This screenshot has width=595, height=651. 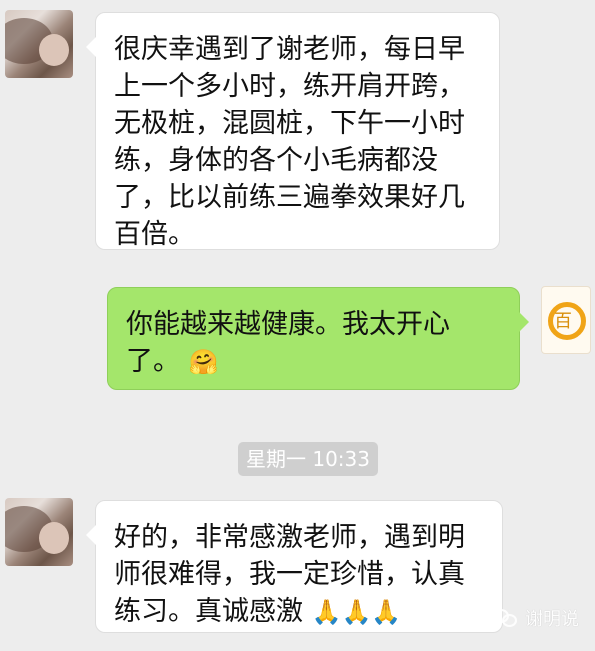 I want to click on hug-emoji-icon: 🤗, so click(x=203, y=362).